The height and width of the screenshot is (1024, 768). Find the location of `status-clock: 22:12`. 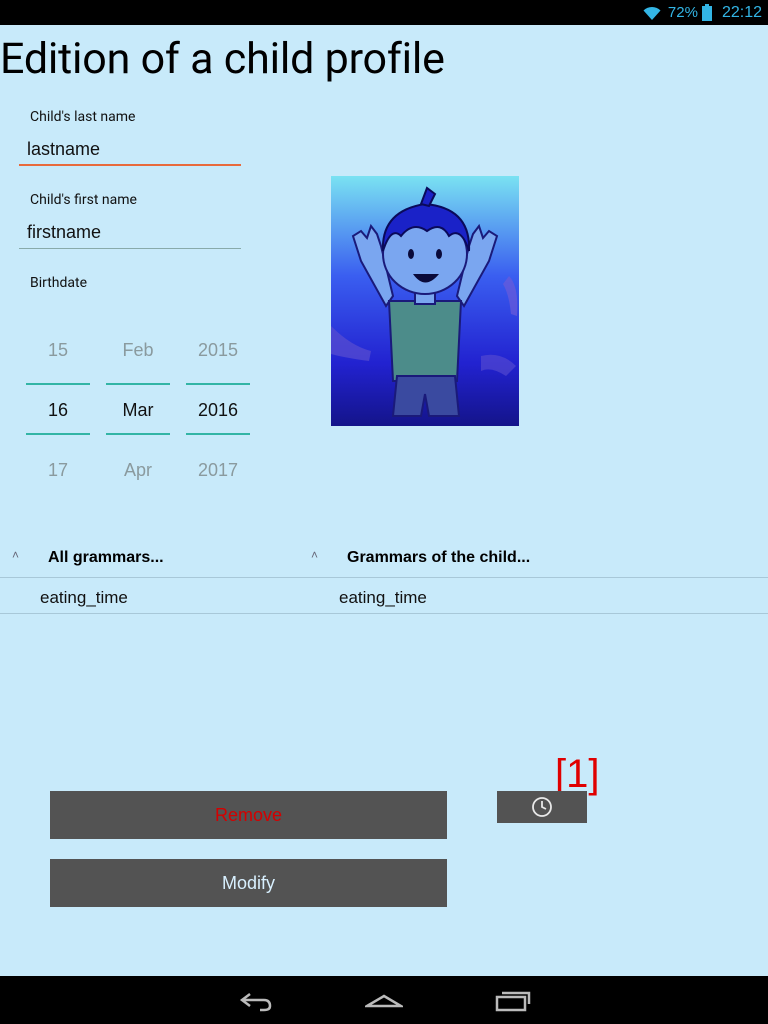

status-clock: 22:12 is located at coordinates (741, 12).